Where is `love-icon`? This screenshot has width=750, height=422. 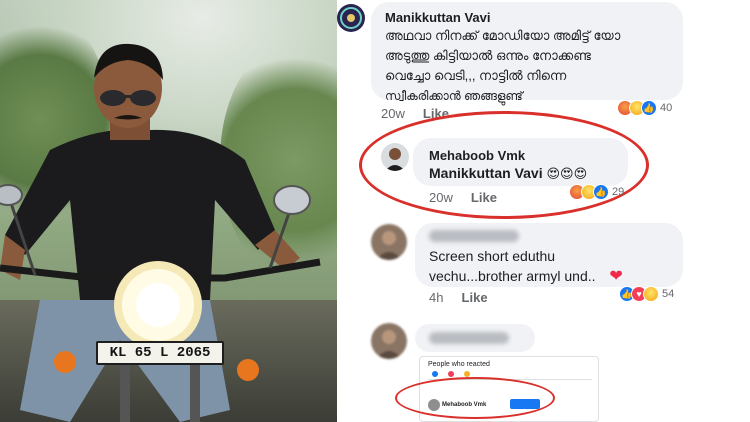
love-icon is located at coordinates (451, 374).